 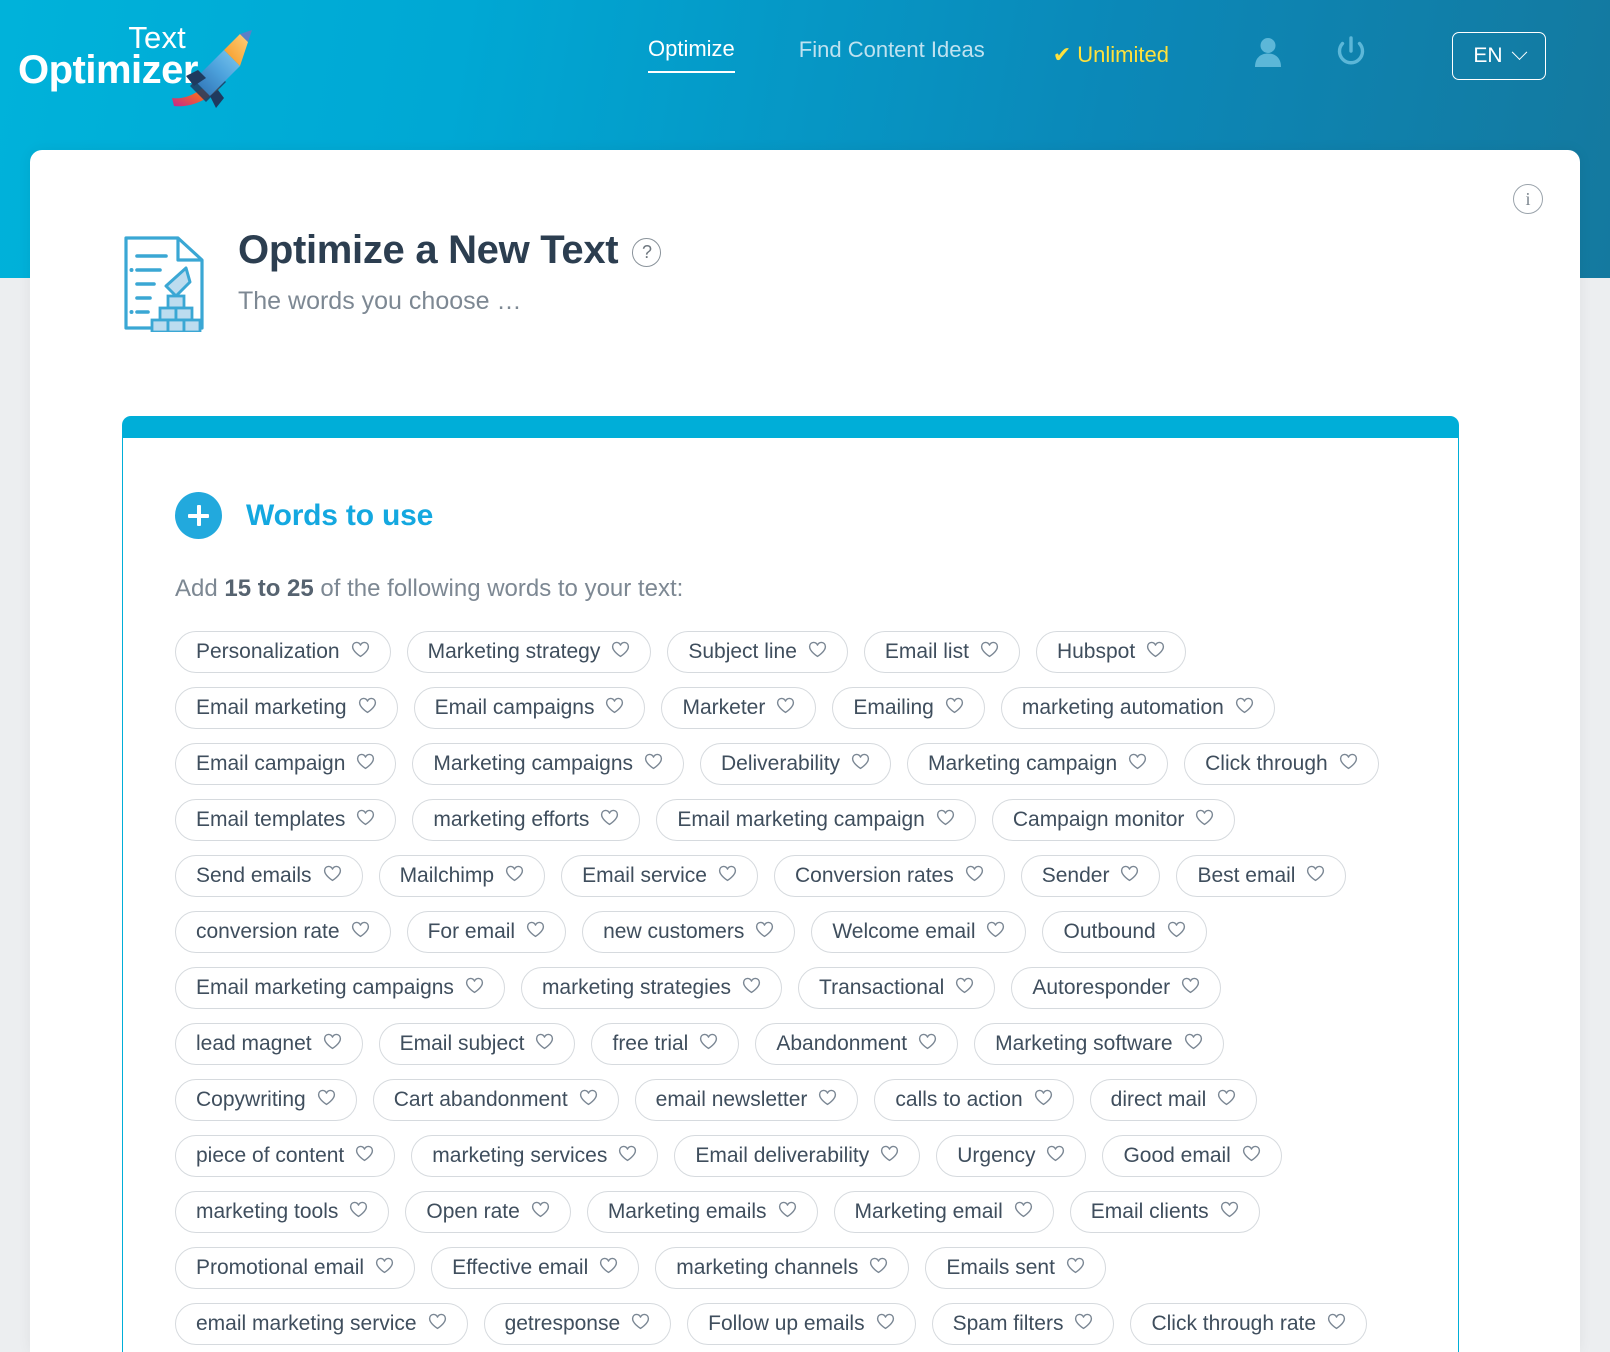 What do you see at coordinates (689, 932) in the screenshot?
I see `word-chip: new customers` at bounding box center [689, 932].